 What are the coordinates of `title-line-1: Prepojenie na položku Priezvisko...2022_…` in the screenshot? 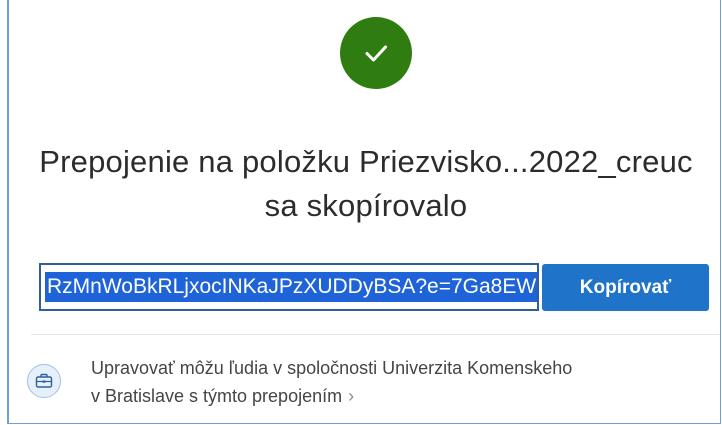 It's located at (366, 161).